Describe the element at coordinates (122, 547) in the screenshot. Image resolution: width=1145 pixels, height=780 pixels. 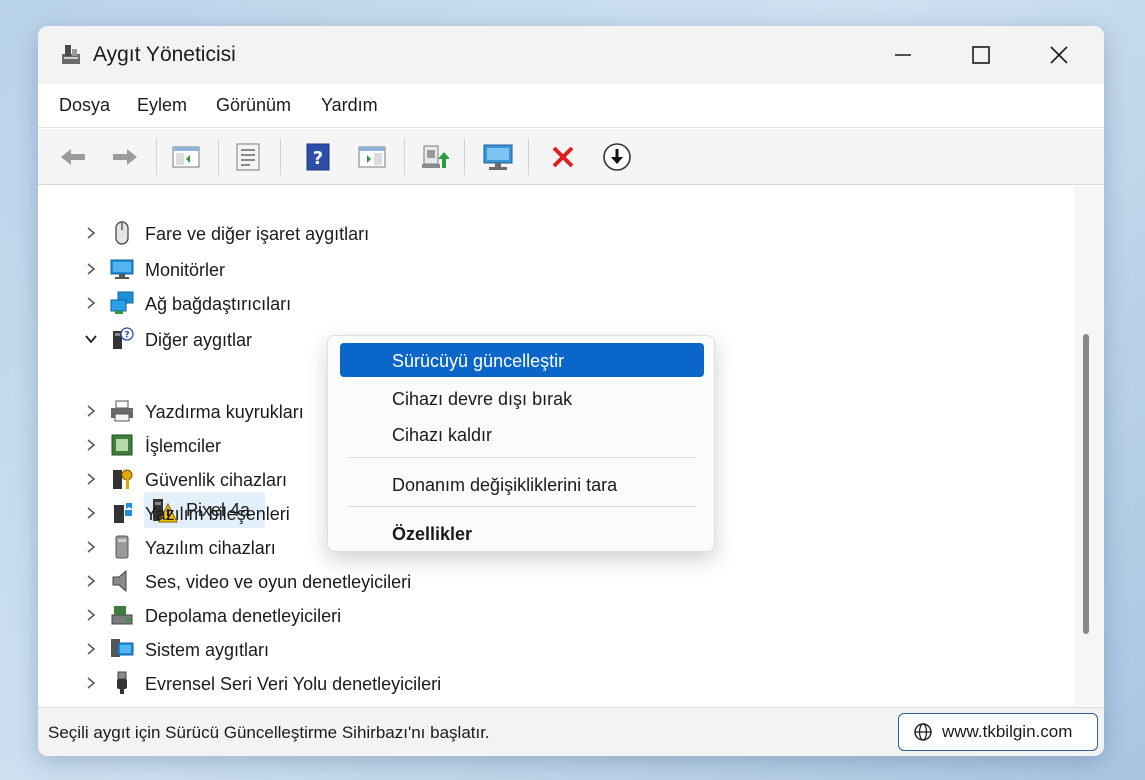
I see `software-device-icon` at that location.